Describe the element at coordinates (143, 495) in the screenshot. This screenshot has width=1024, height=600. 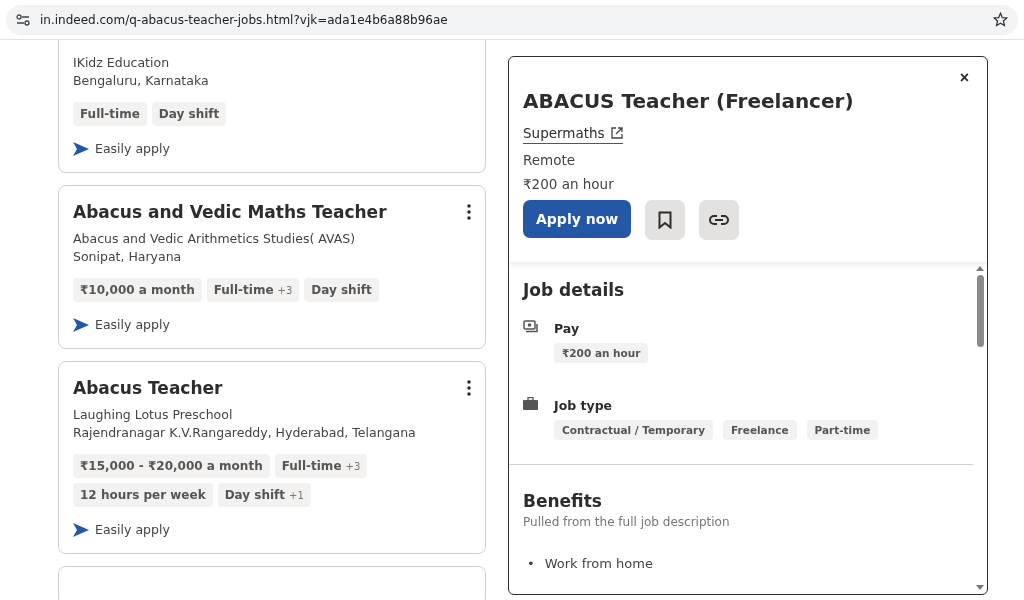
I see `job-tag: 12 hours per week` at that location.